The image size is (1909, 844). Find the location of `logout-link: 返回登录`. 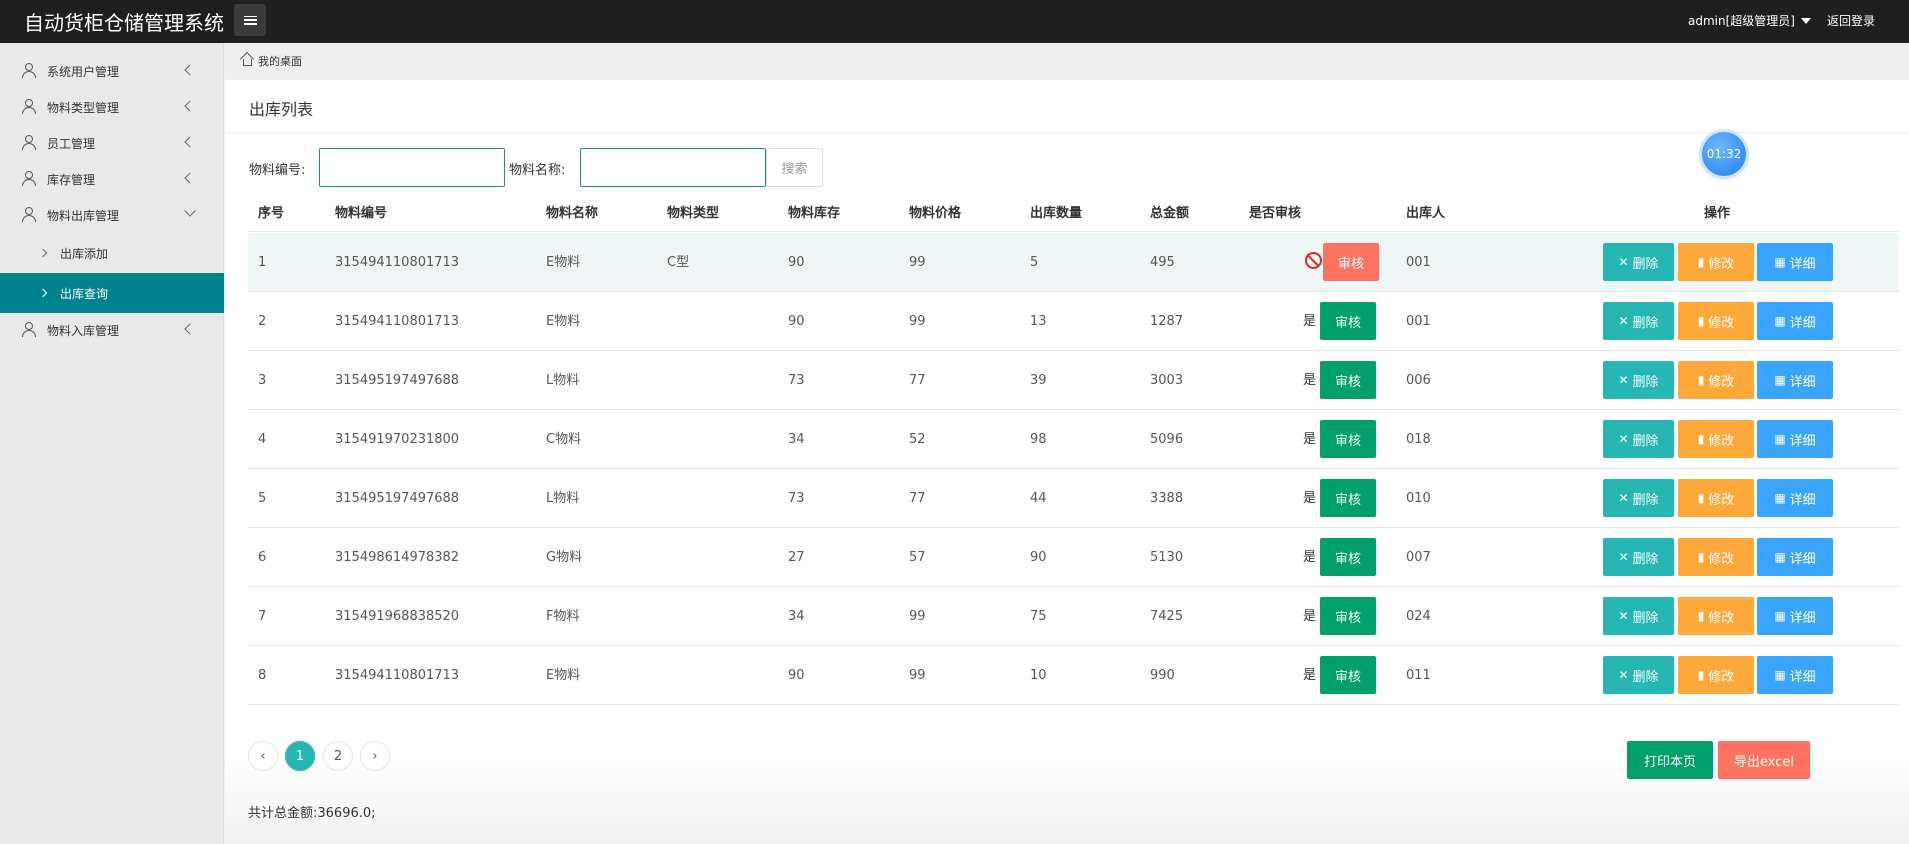

logout-link: 返回登录 is located at coordinates (1851, 20).